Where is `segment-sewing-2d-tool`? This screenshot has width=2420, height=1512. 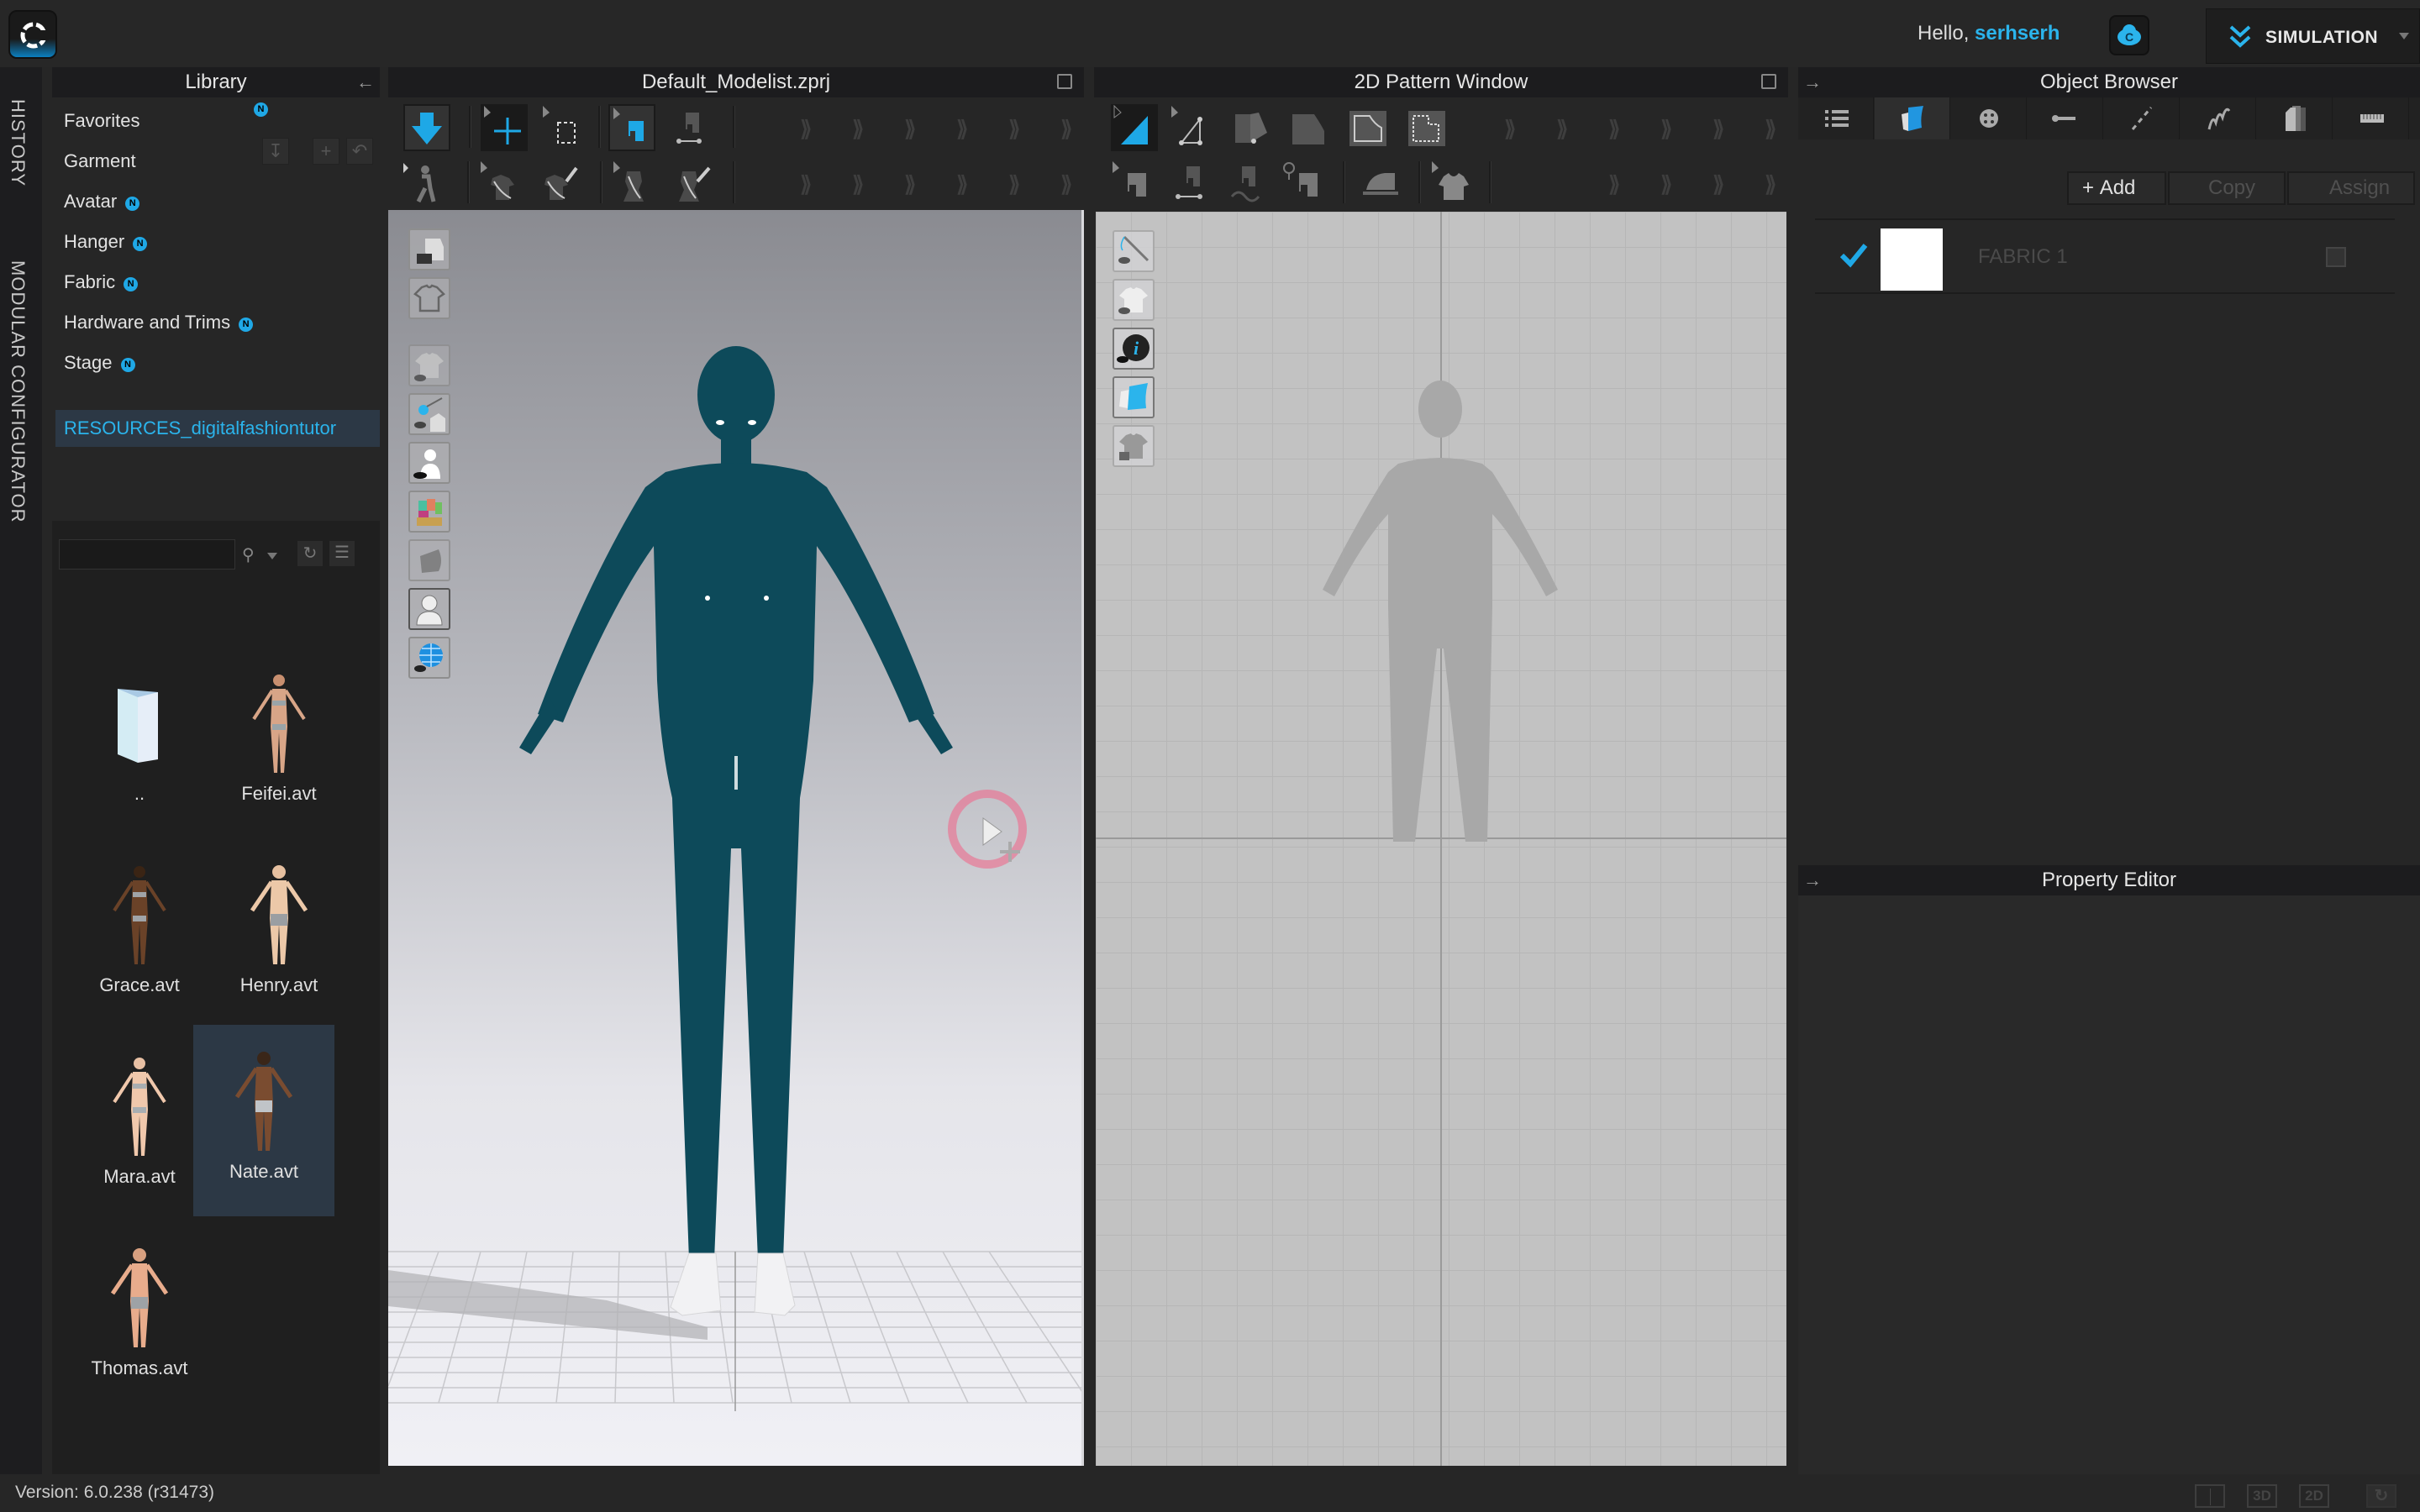 segment-sewing-2d-tool is located at coordinates (1189, 183).